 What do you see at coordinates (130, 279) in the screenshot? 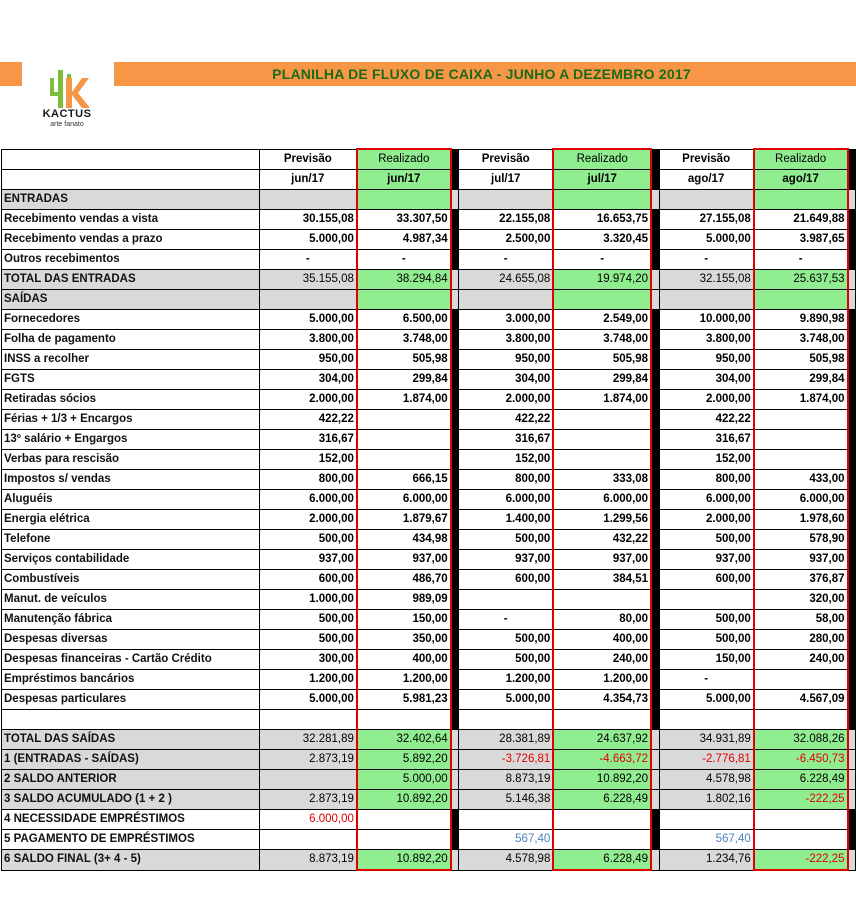
I see `row-label: TOTAL DAS ENTRADAS` at bounding box center [130, 279].